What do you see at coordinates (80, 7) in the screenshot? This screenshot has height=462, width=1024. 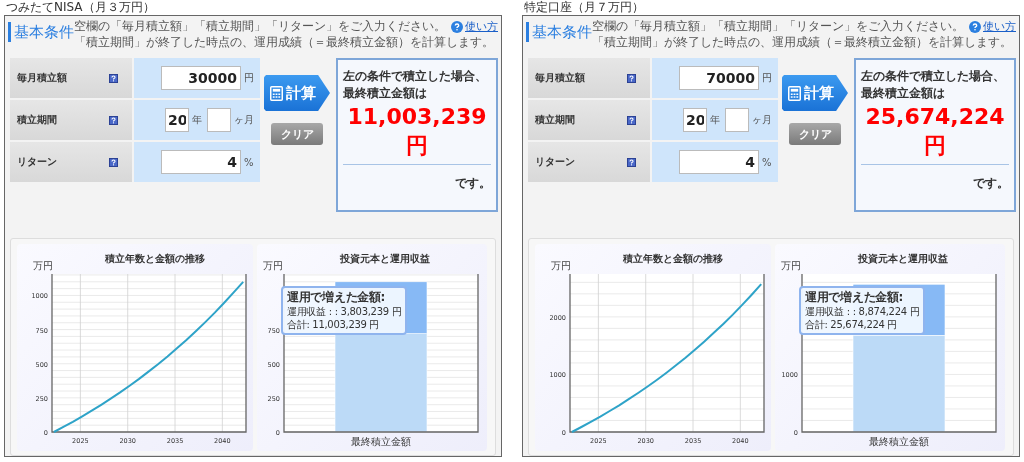 I see `panel-title: つみたてNISA（月３万円）` at bounding box center [80, 7].